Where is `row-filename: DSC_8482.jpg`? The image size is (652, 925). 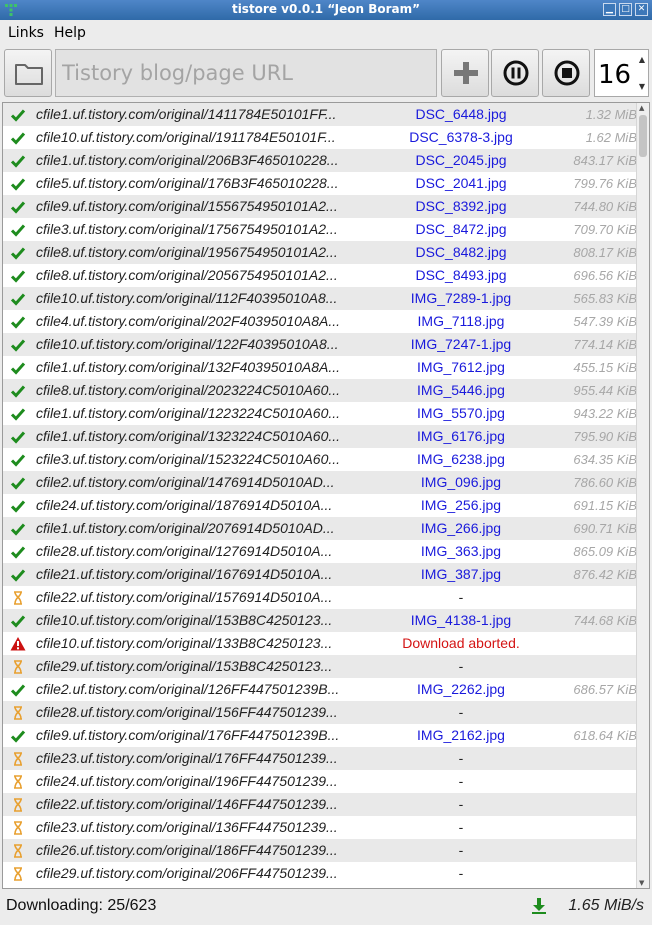
row-filename: DSC_8482.jpg is located at coordinates (461, 252).